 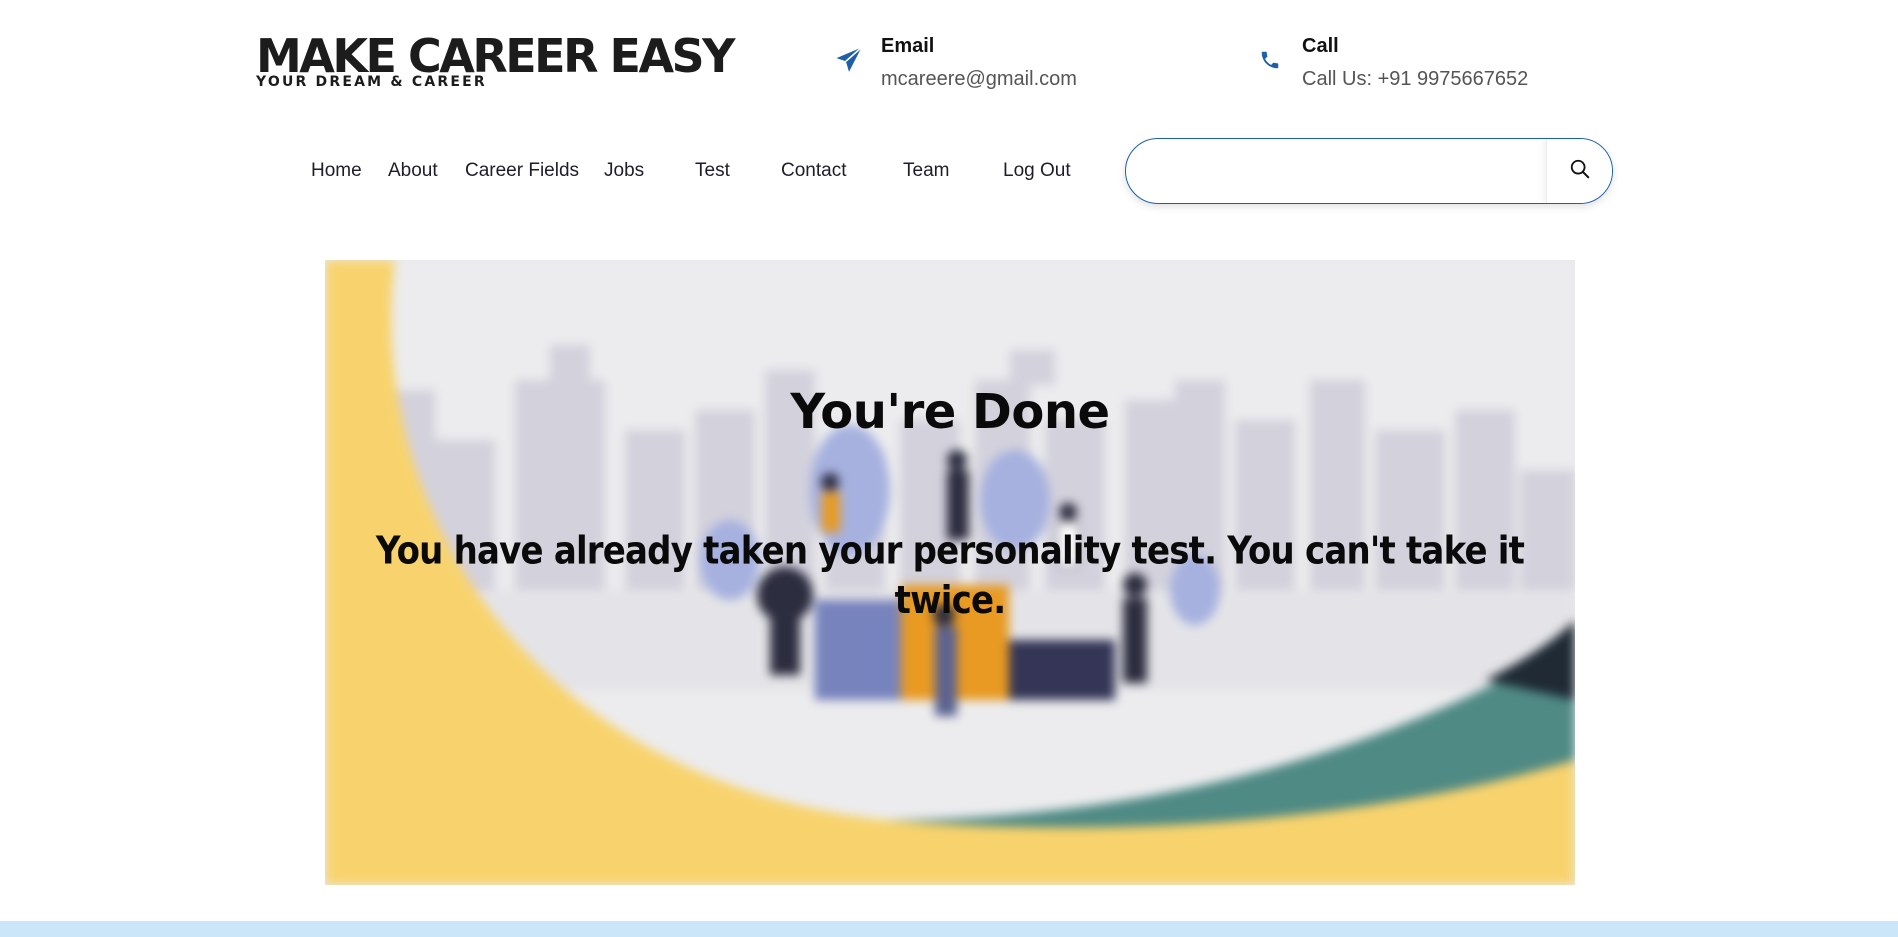 What do you see at coordinates (979, 79) in the screenshot?
I see `email-value: mcareere@gmail.com` at bounding box center [979, 79].